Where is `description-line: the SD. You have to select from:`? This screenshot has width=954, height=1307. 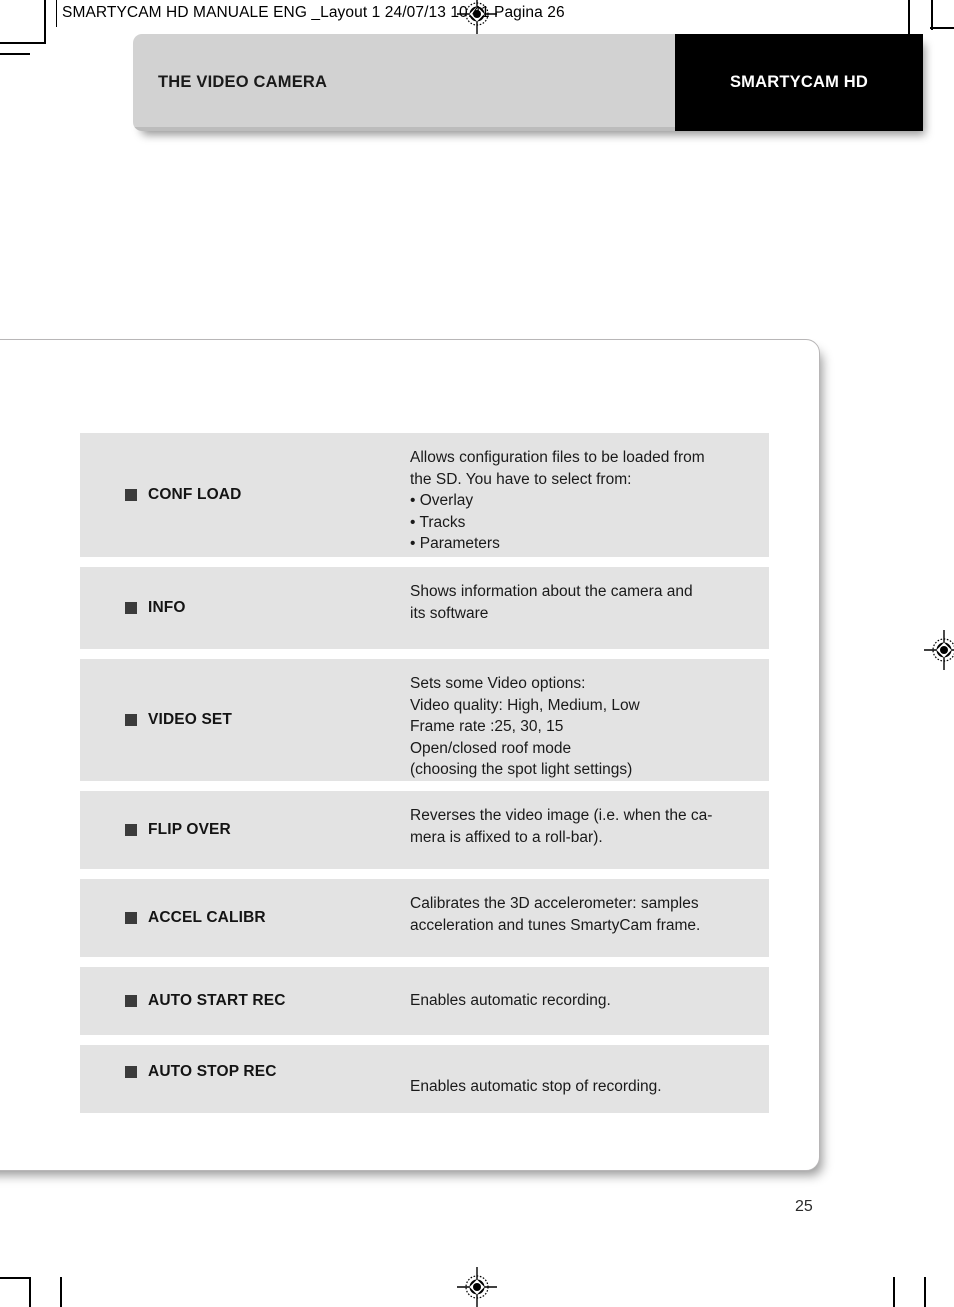
description-line: the SD. You have to select from: is located at coordinates (521, 479).